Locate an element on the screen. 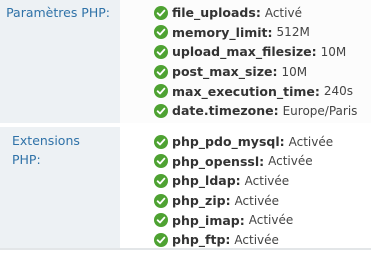 Image resolution: width=371 pixels, height=260 pixels. setting-row: php_openssl: Activée is located at coordinates (243, 162).